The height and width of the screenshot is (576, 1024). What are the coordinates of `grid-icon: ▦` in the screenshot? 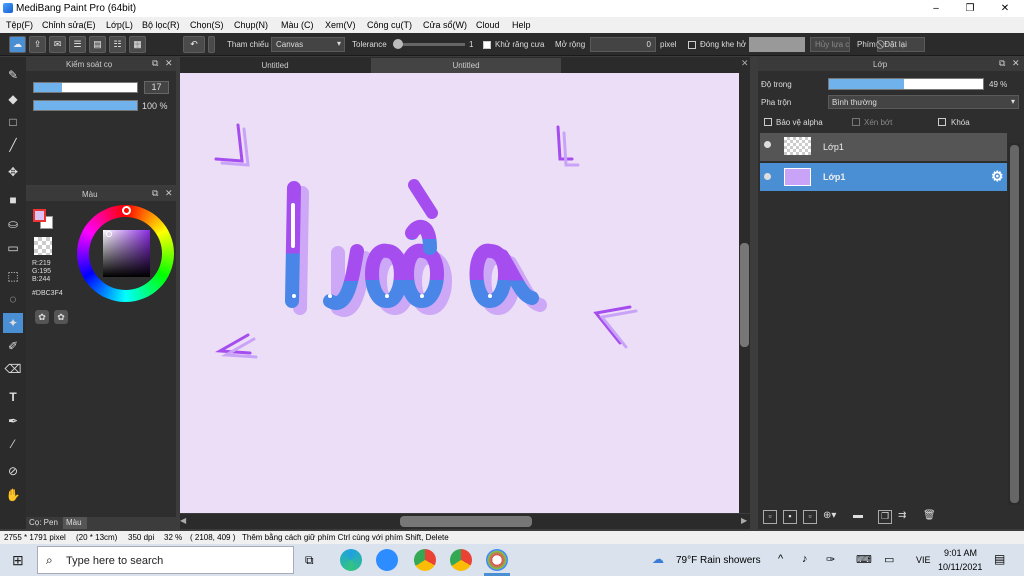 It's located at (137, 44).